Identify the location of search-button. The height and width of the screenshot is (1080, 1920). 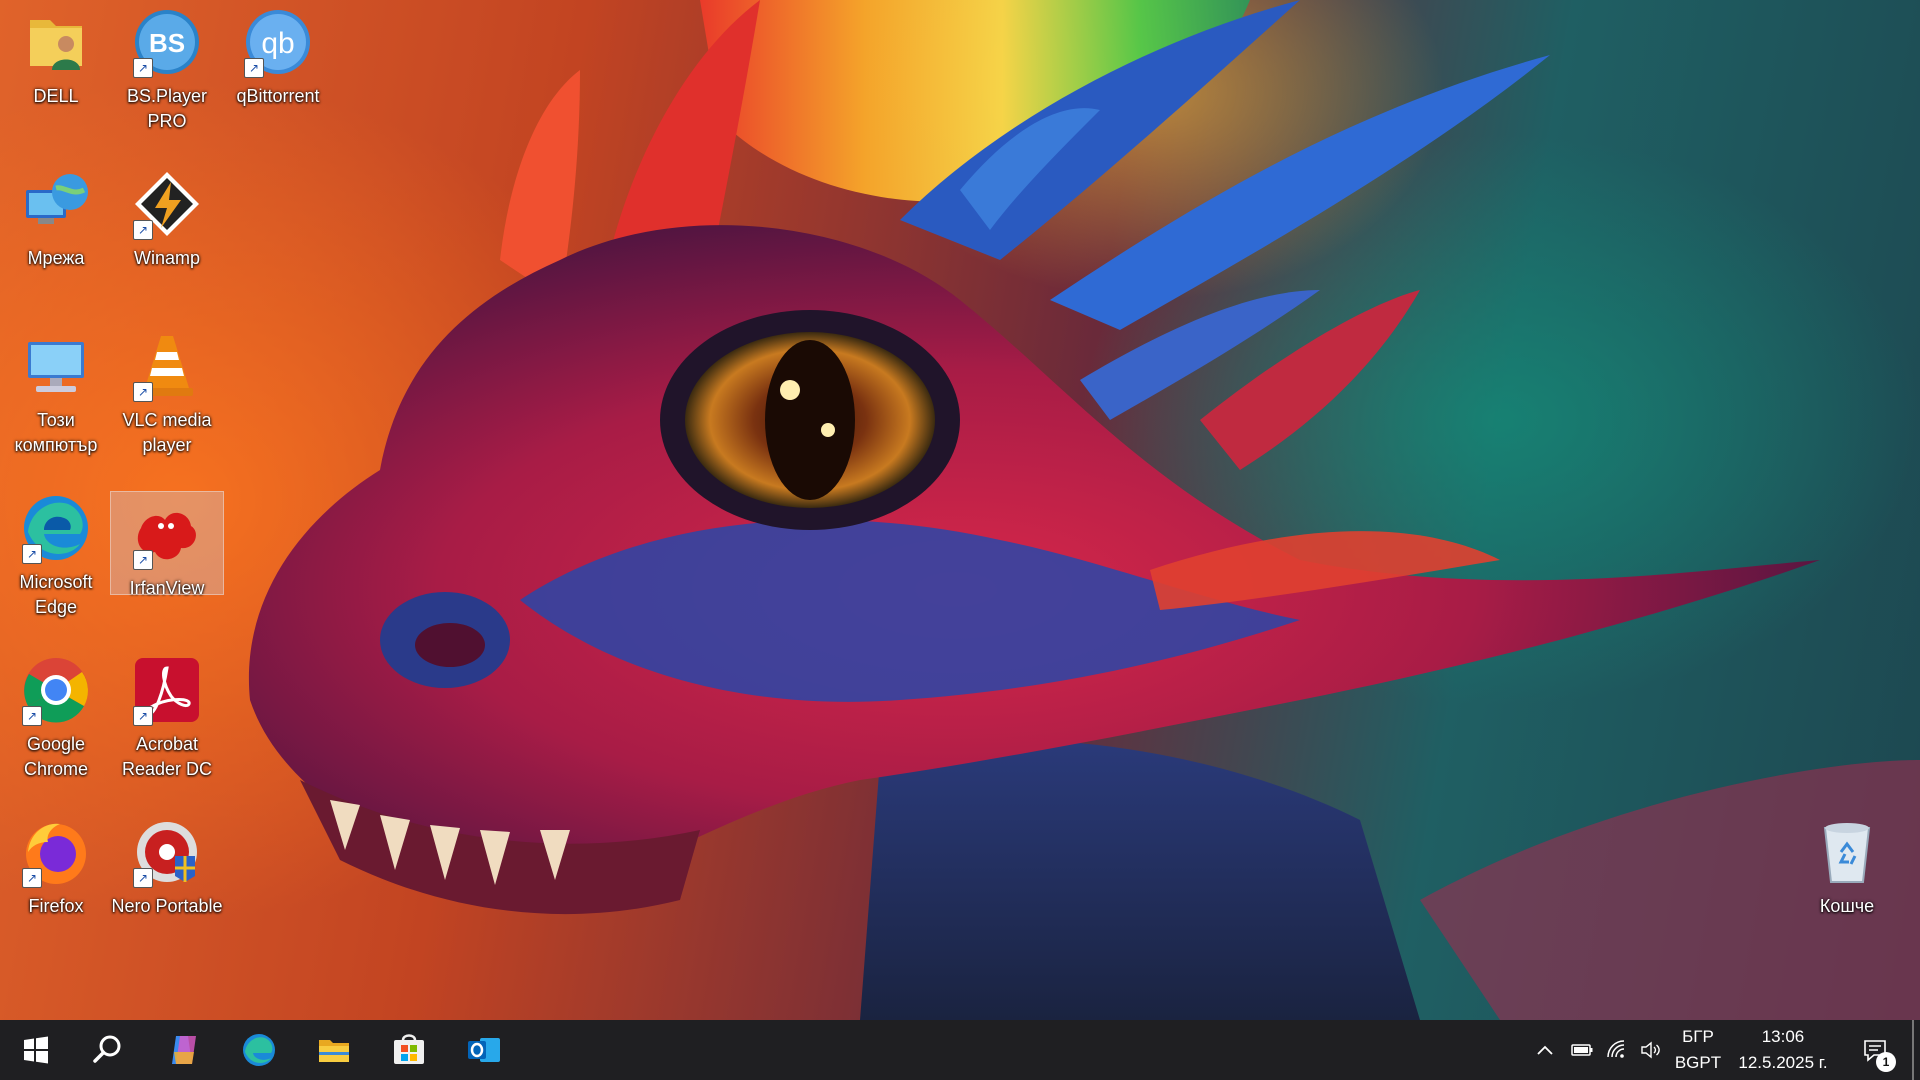
(108, 1050).